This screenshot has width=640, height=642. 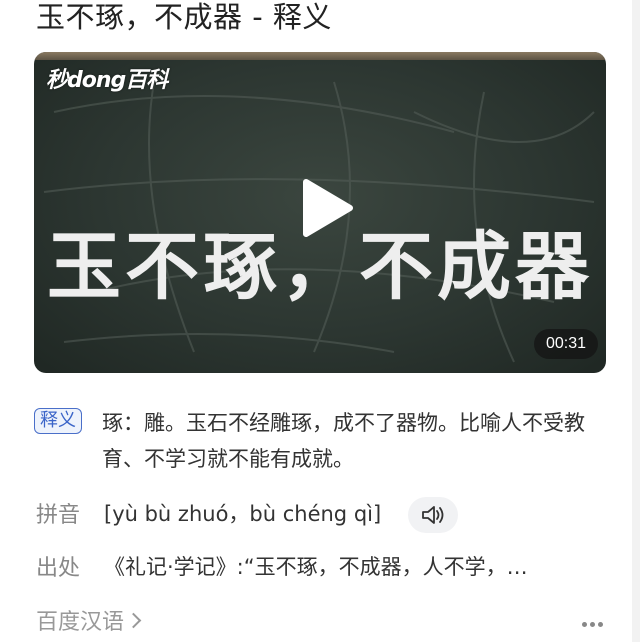 I want to click on baidu-hanyu-link-label: 百度汉语, so click(x=80, y=622).